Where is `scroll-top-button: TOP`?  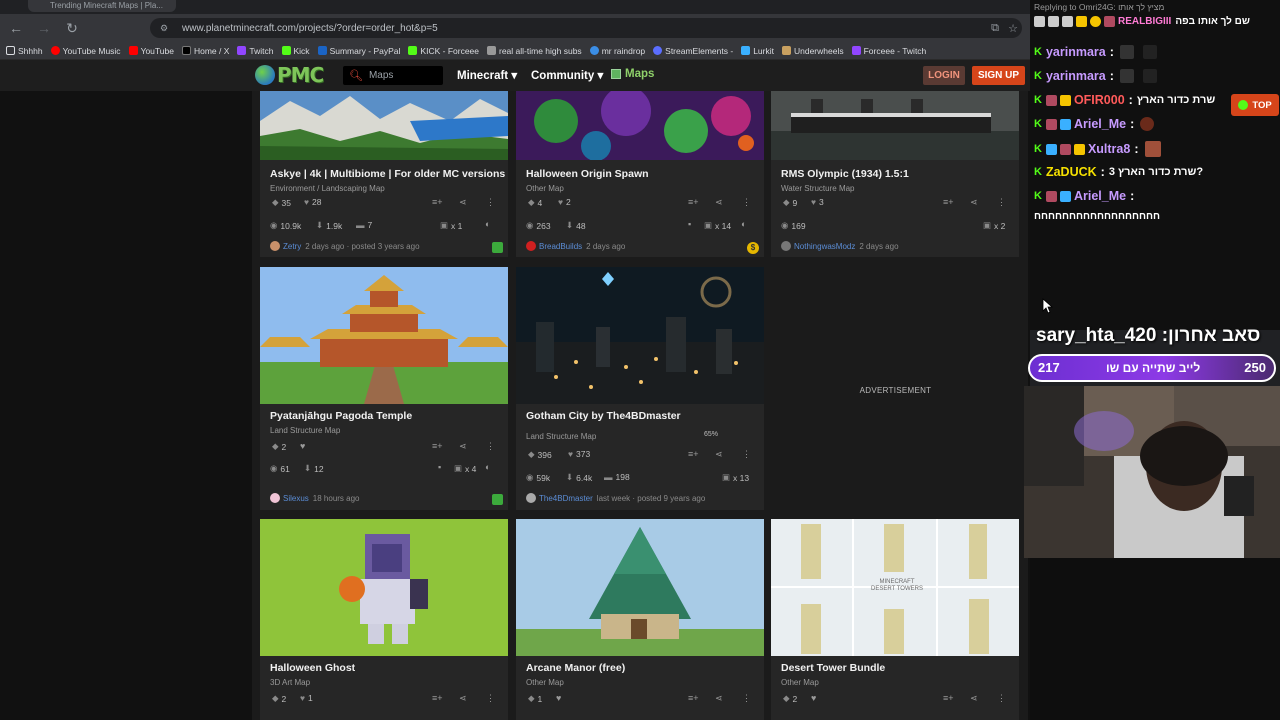
scroll-top-button: TOP is located at coordinates (1255, 105).